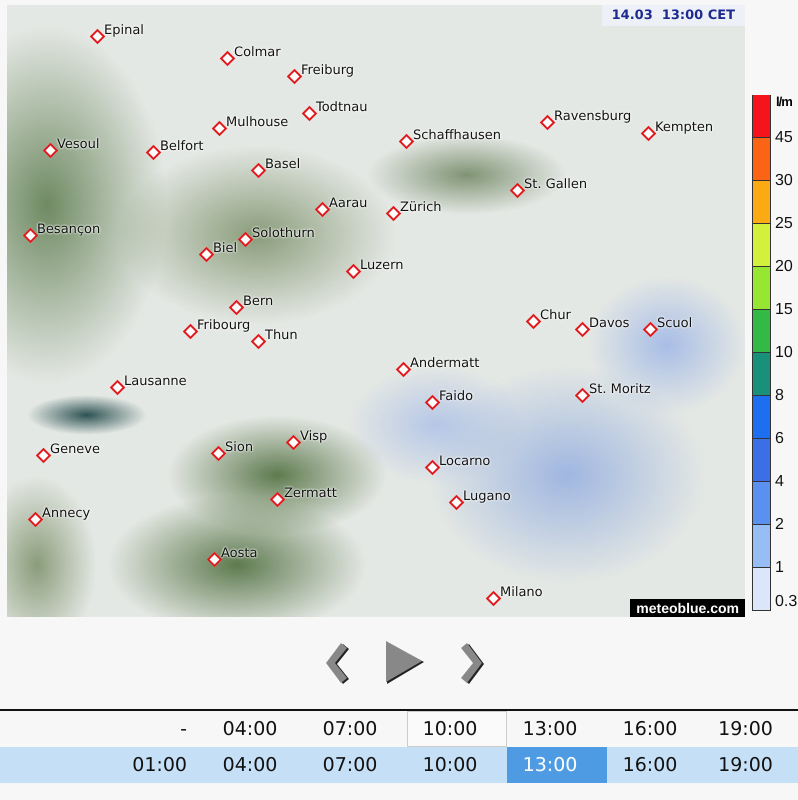 This screenshot has height=800, width=798. I want to click on map-timestamp: 14.03 13:00 CET, so click(673, 15).